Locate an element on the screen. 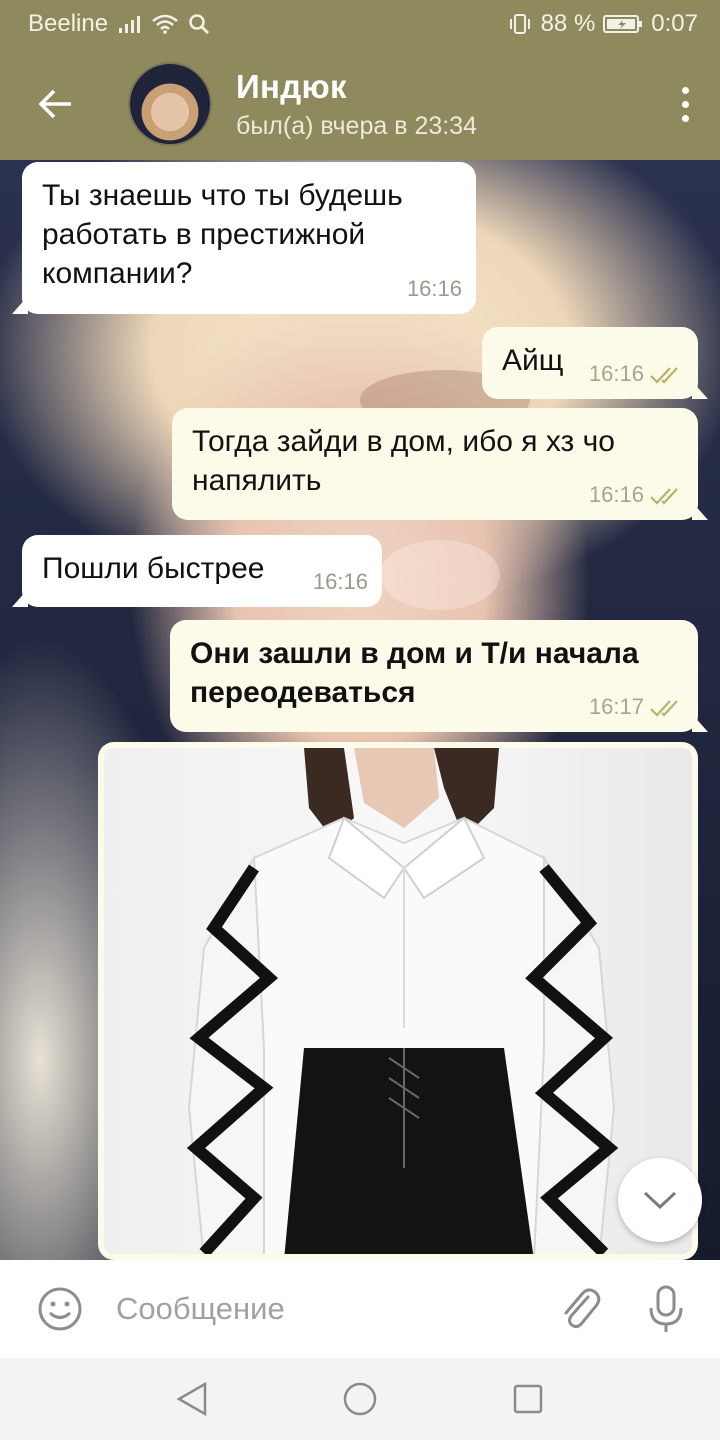 This screenshot has height=1440, width=720. message-bubble-outgoing: Айщ 16:16 is located at coordinates (595, 363).